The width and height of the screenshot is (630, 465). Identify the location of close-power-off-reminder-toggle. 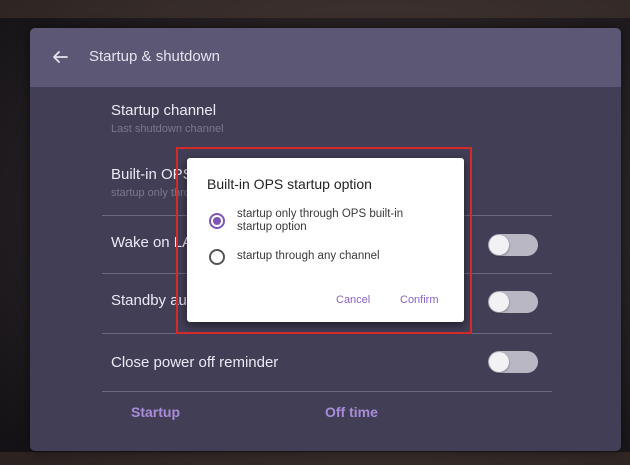
(513, 362).